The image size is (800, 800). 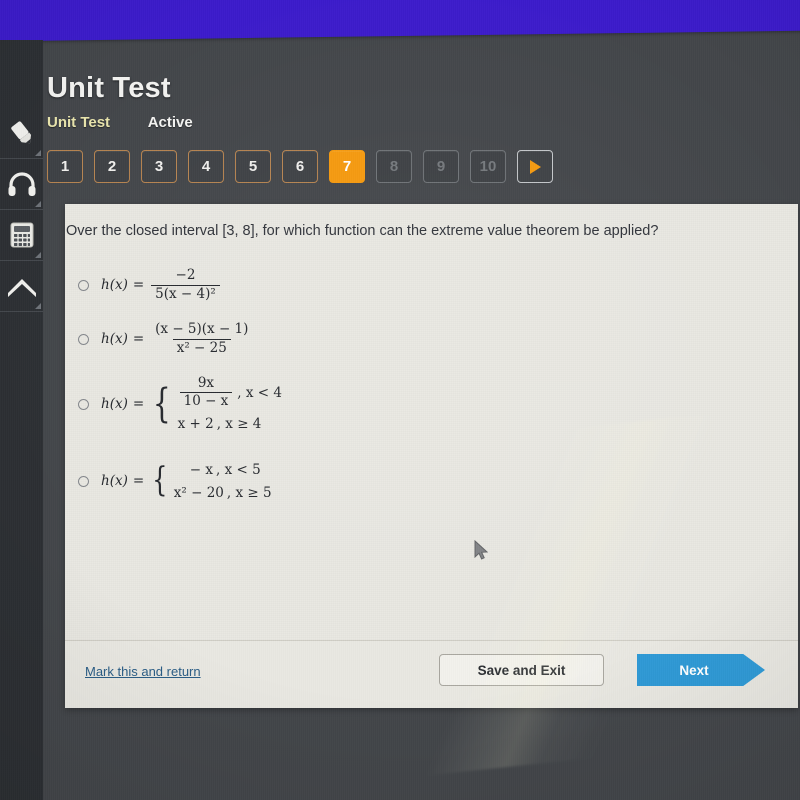 I want to click on fraction-denominator-b: x² − 25, so click(x=201, y=347).